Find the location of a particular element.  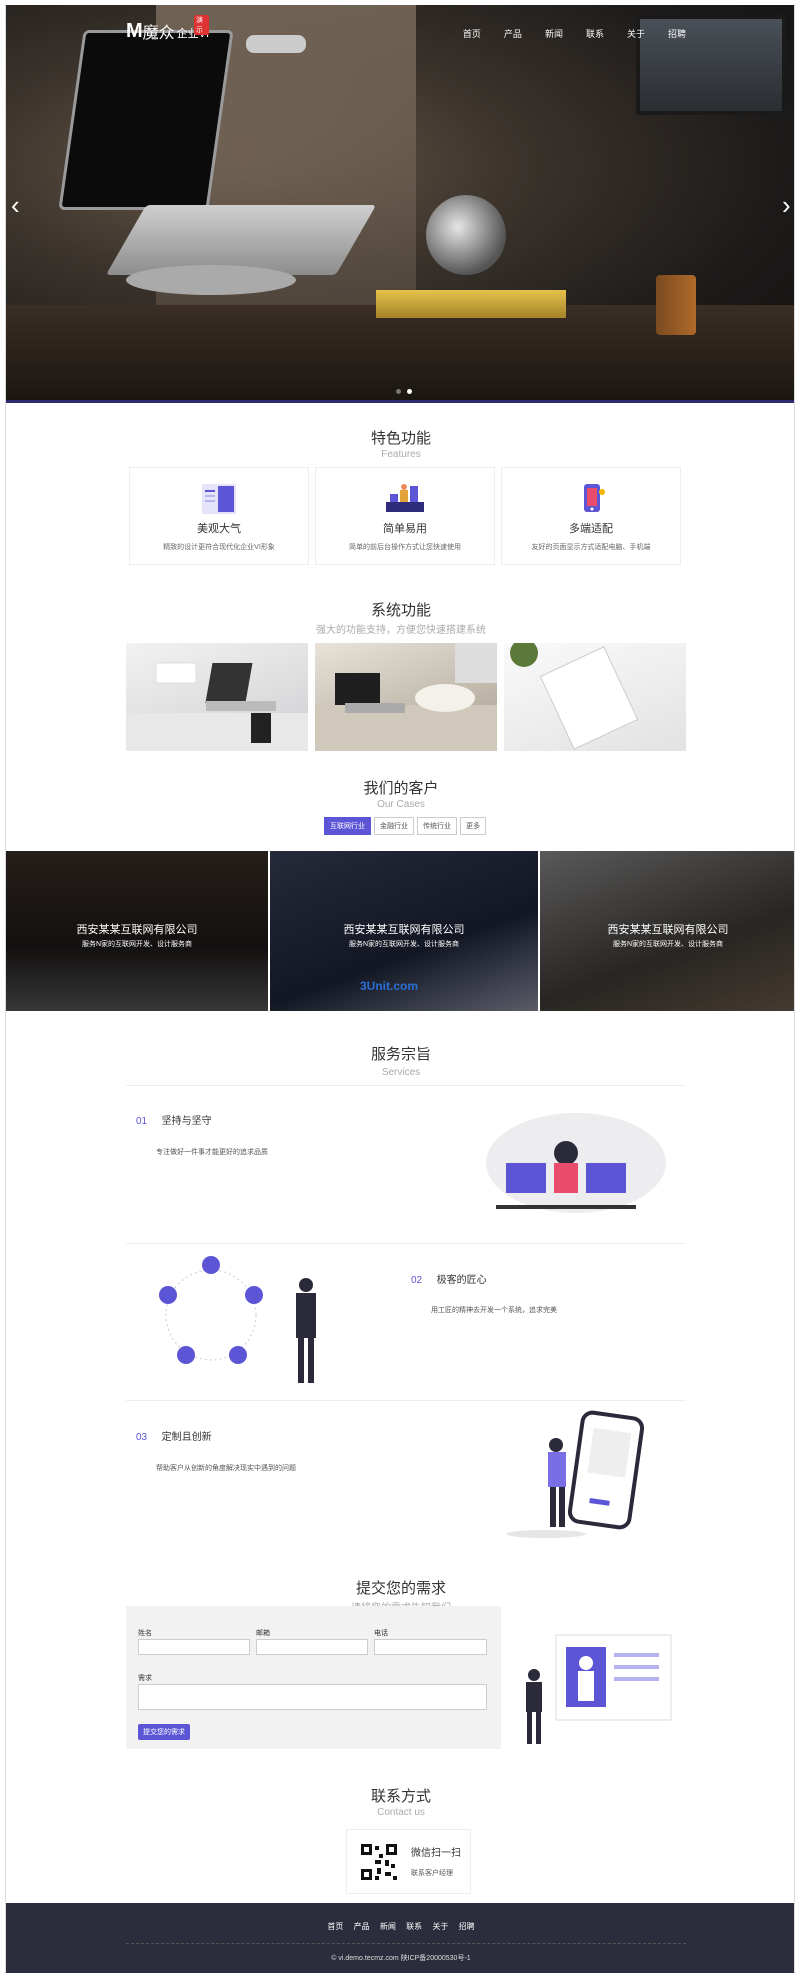

logo-text: 魔众 is located at coordinates (158, 33).